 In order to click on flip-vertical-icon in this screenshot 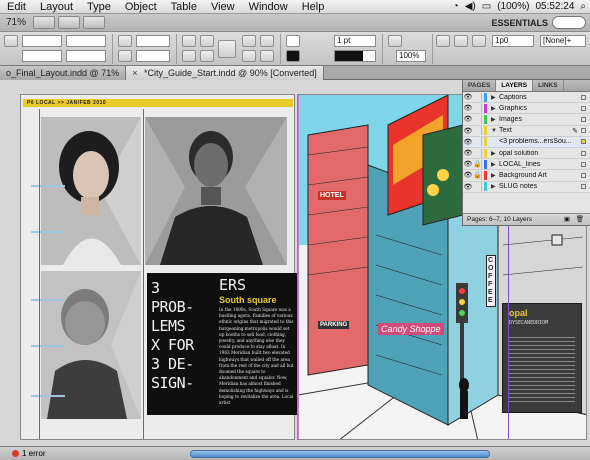, I will do `click(207, 56)`.